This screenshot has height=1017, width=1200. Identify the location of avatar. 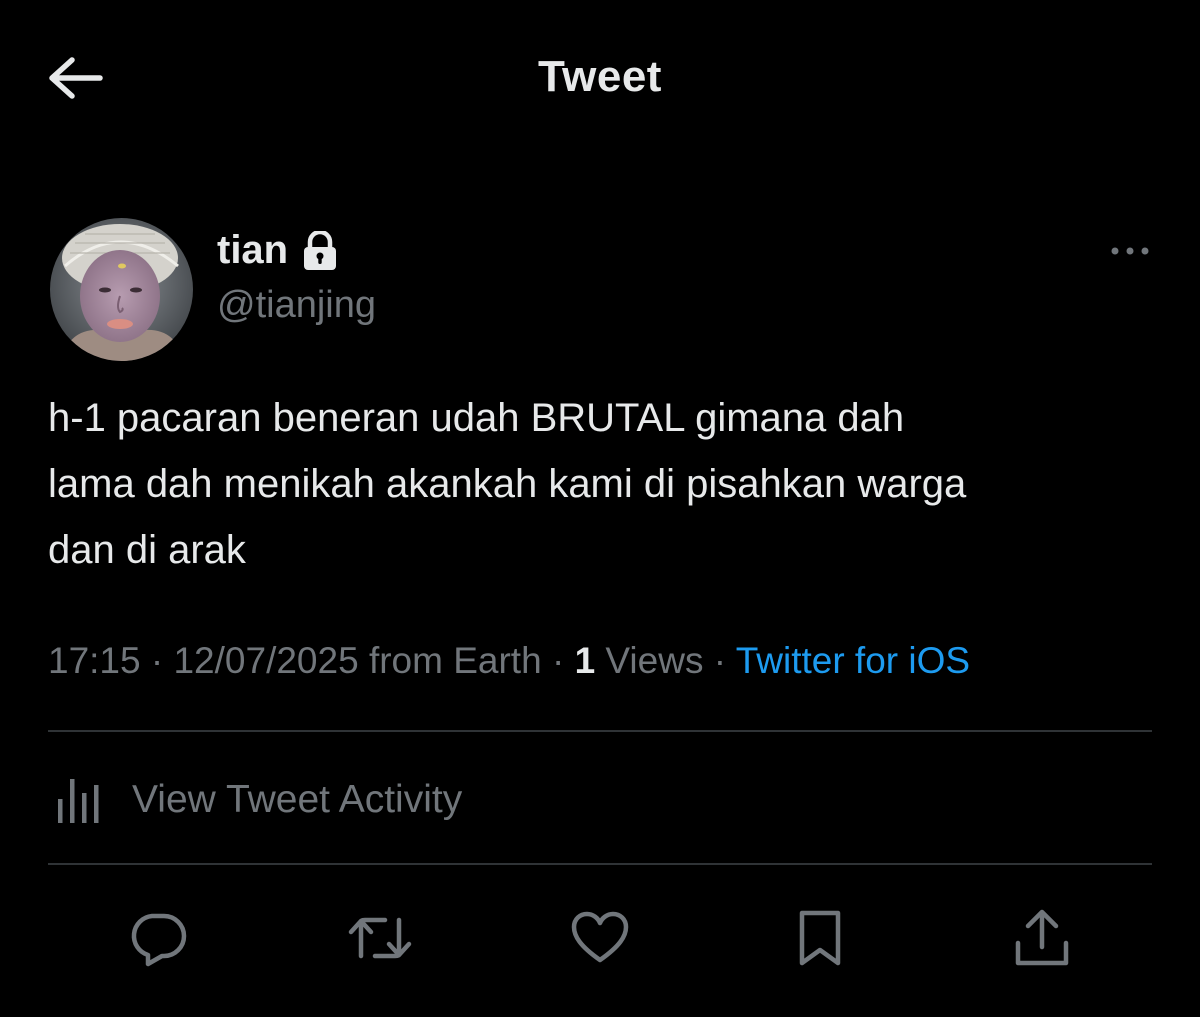
(121, 289).